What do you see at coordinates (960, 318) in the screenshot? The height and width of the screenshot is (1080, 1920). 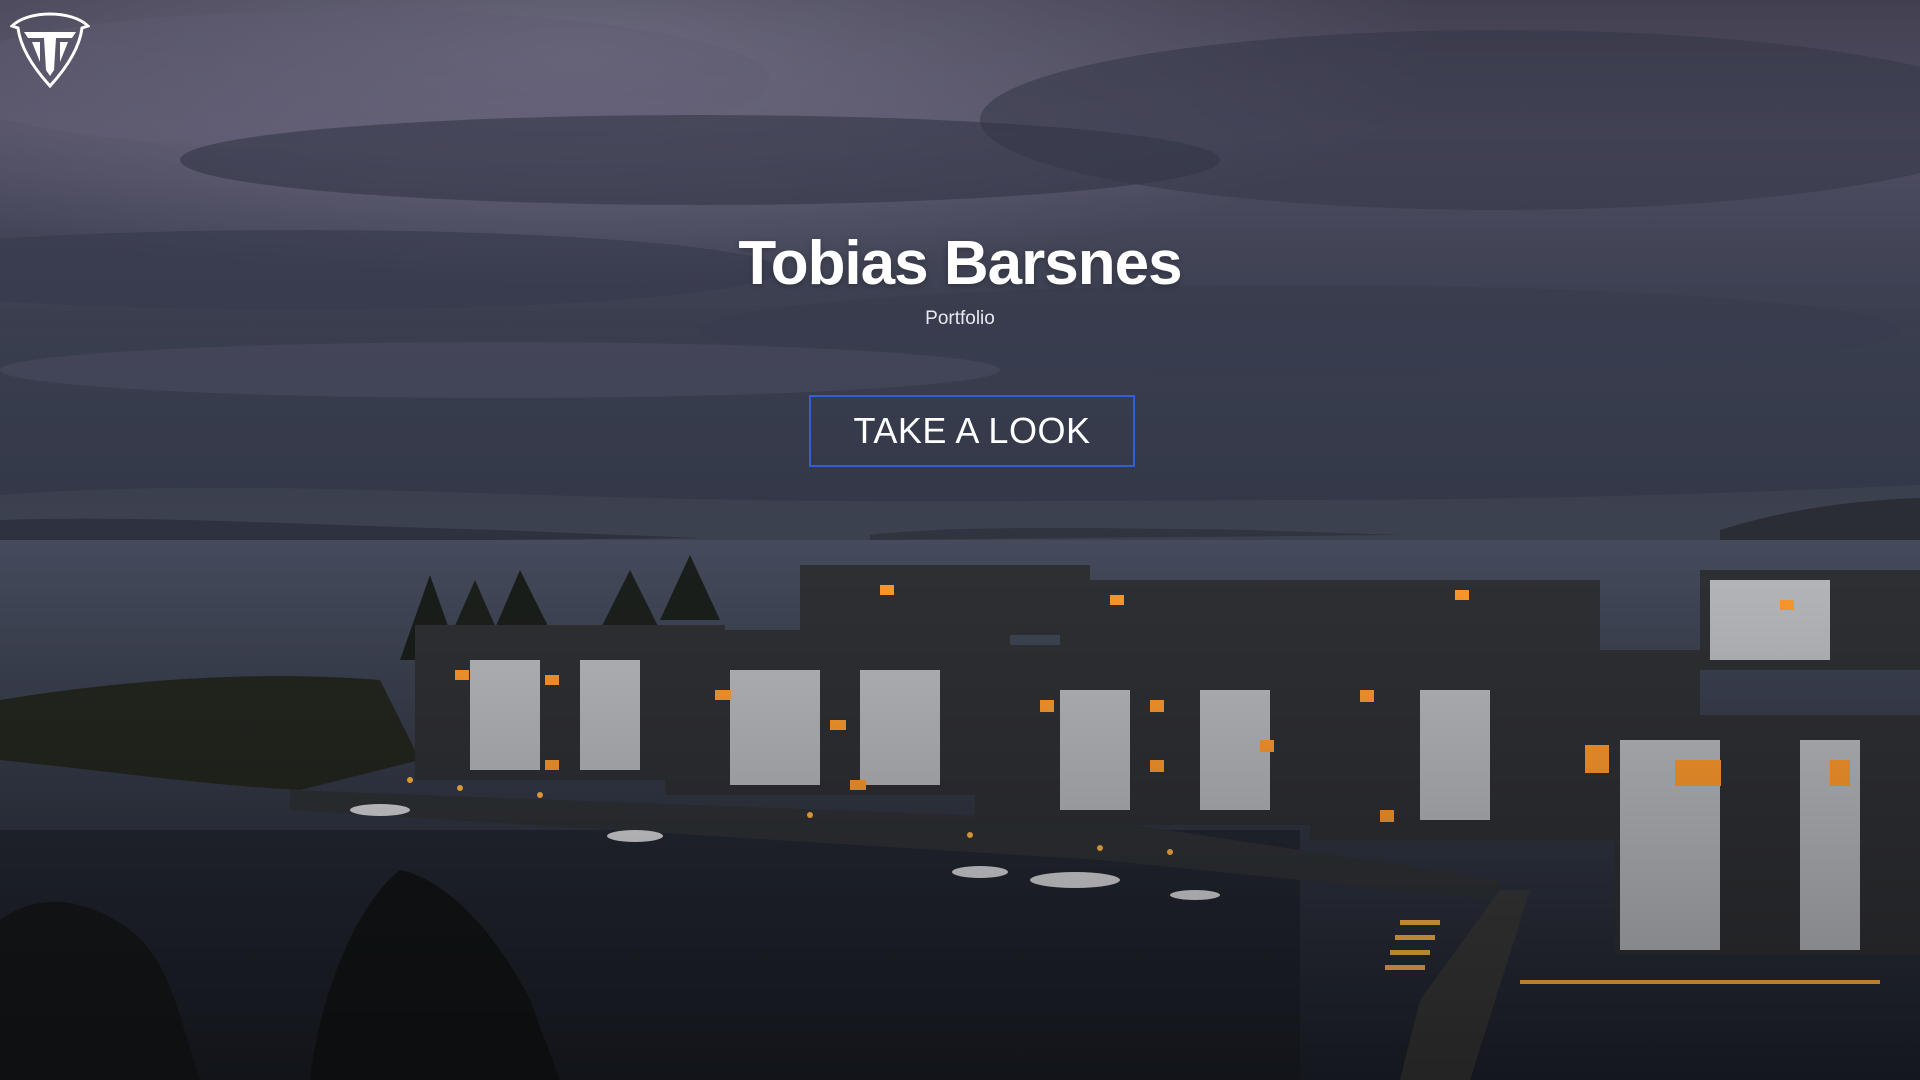 I see `hero-subtitle: Portfolio` at bounding box center [960, 318].